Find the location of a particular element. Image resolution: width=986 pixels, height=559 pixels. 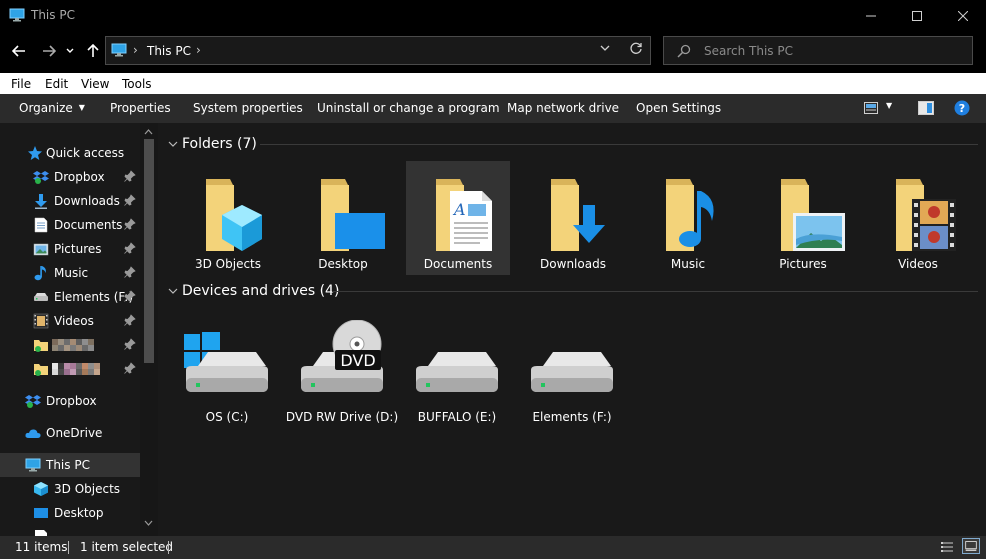

open-settings-button: Open Settings is located at coordinates (678, 108).